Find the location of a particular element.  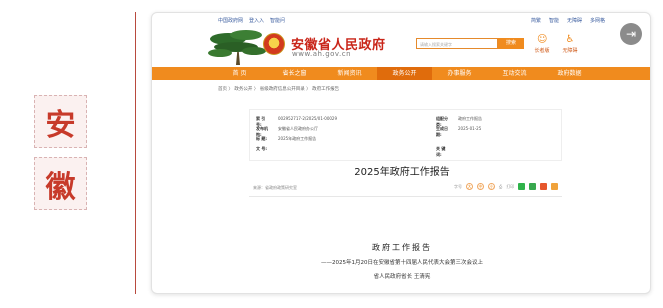

nav-item-gov-affairs: 政务公开 is located at coordinates (404, 73).